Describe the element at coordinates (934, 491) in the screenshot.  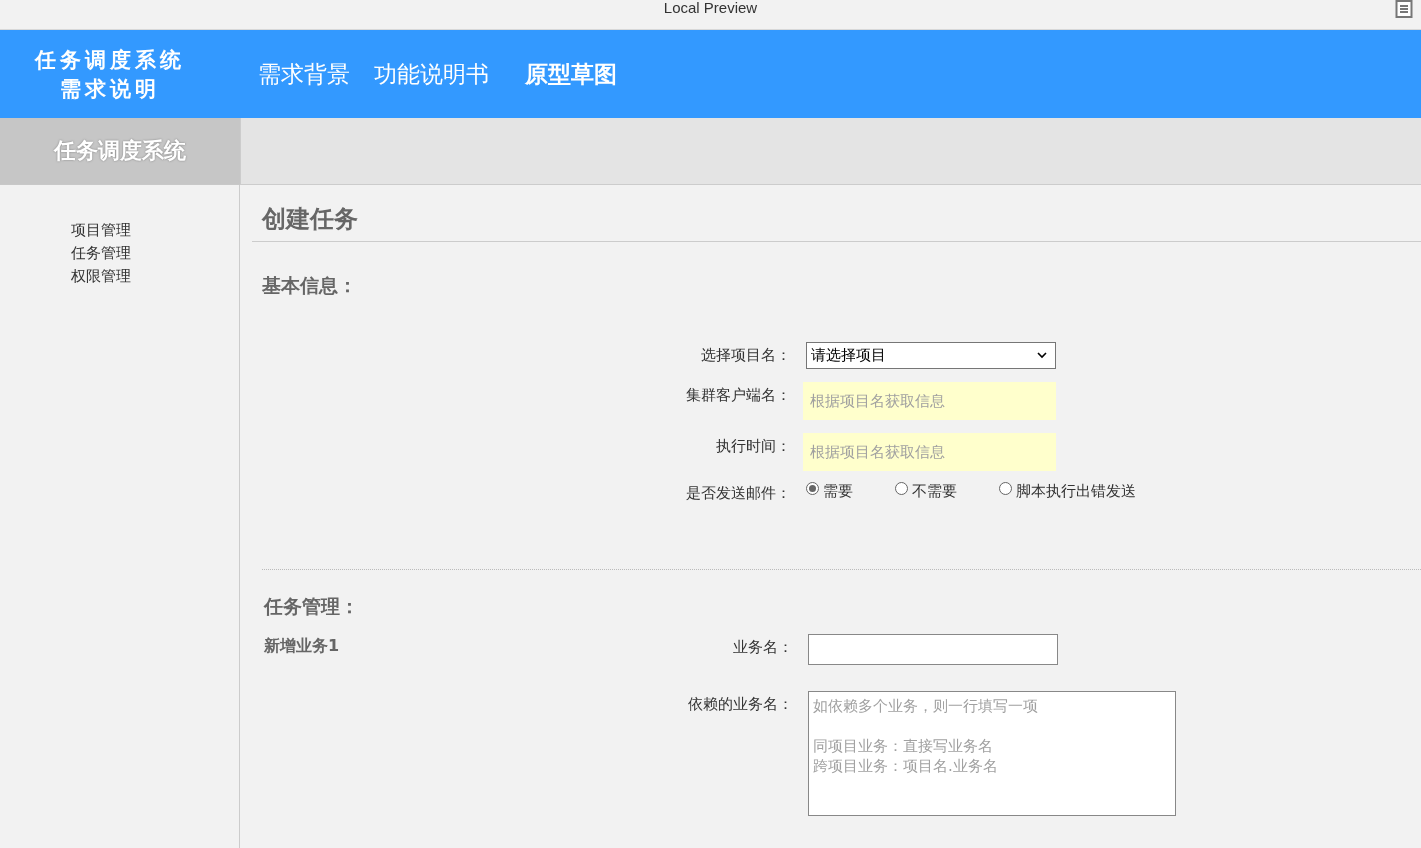
I see `radio-label: 不需要` at that location.